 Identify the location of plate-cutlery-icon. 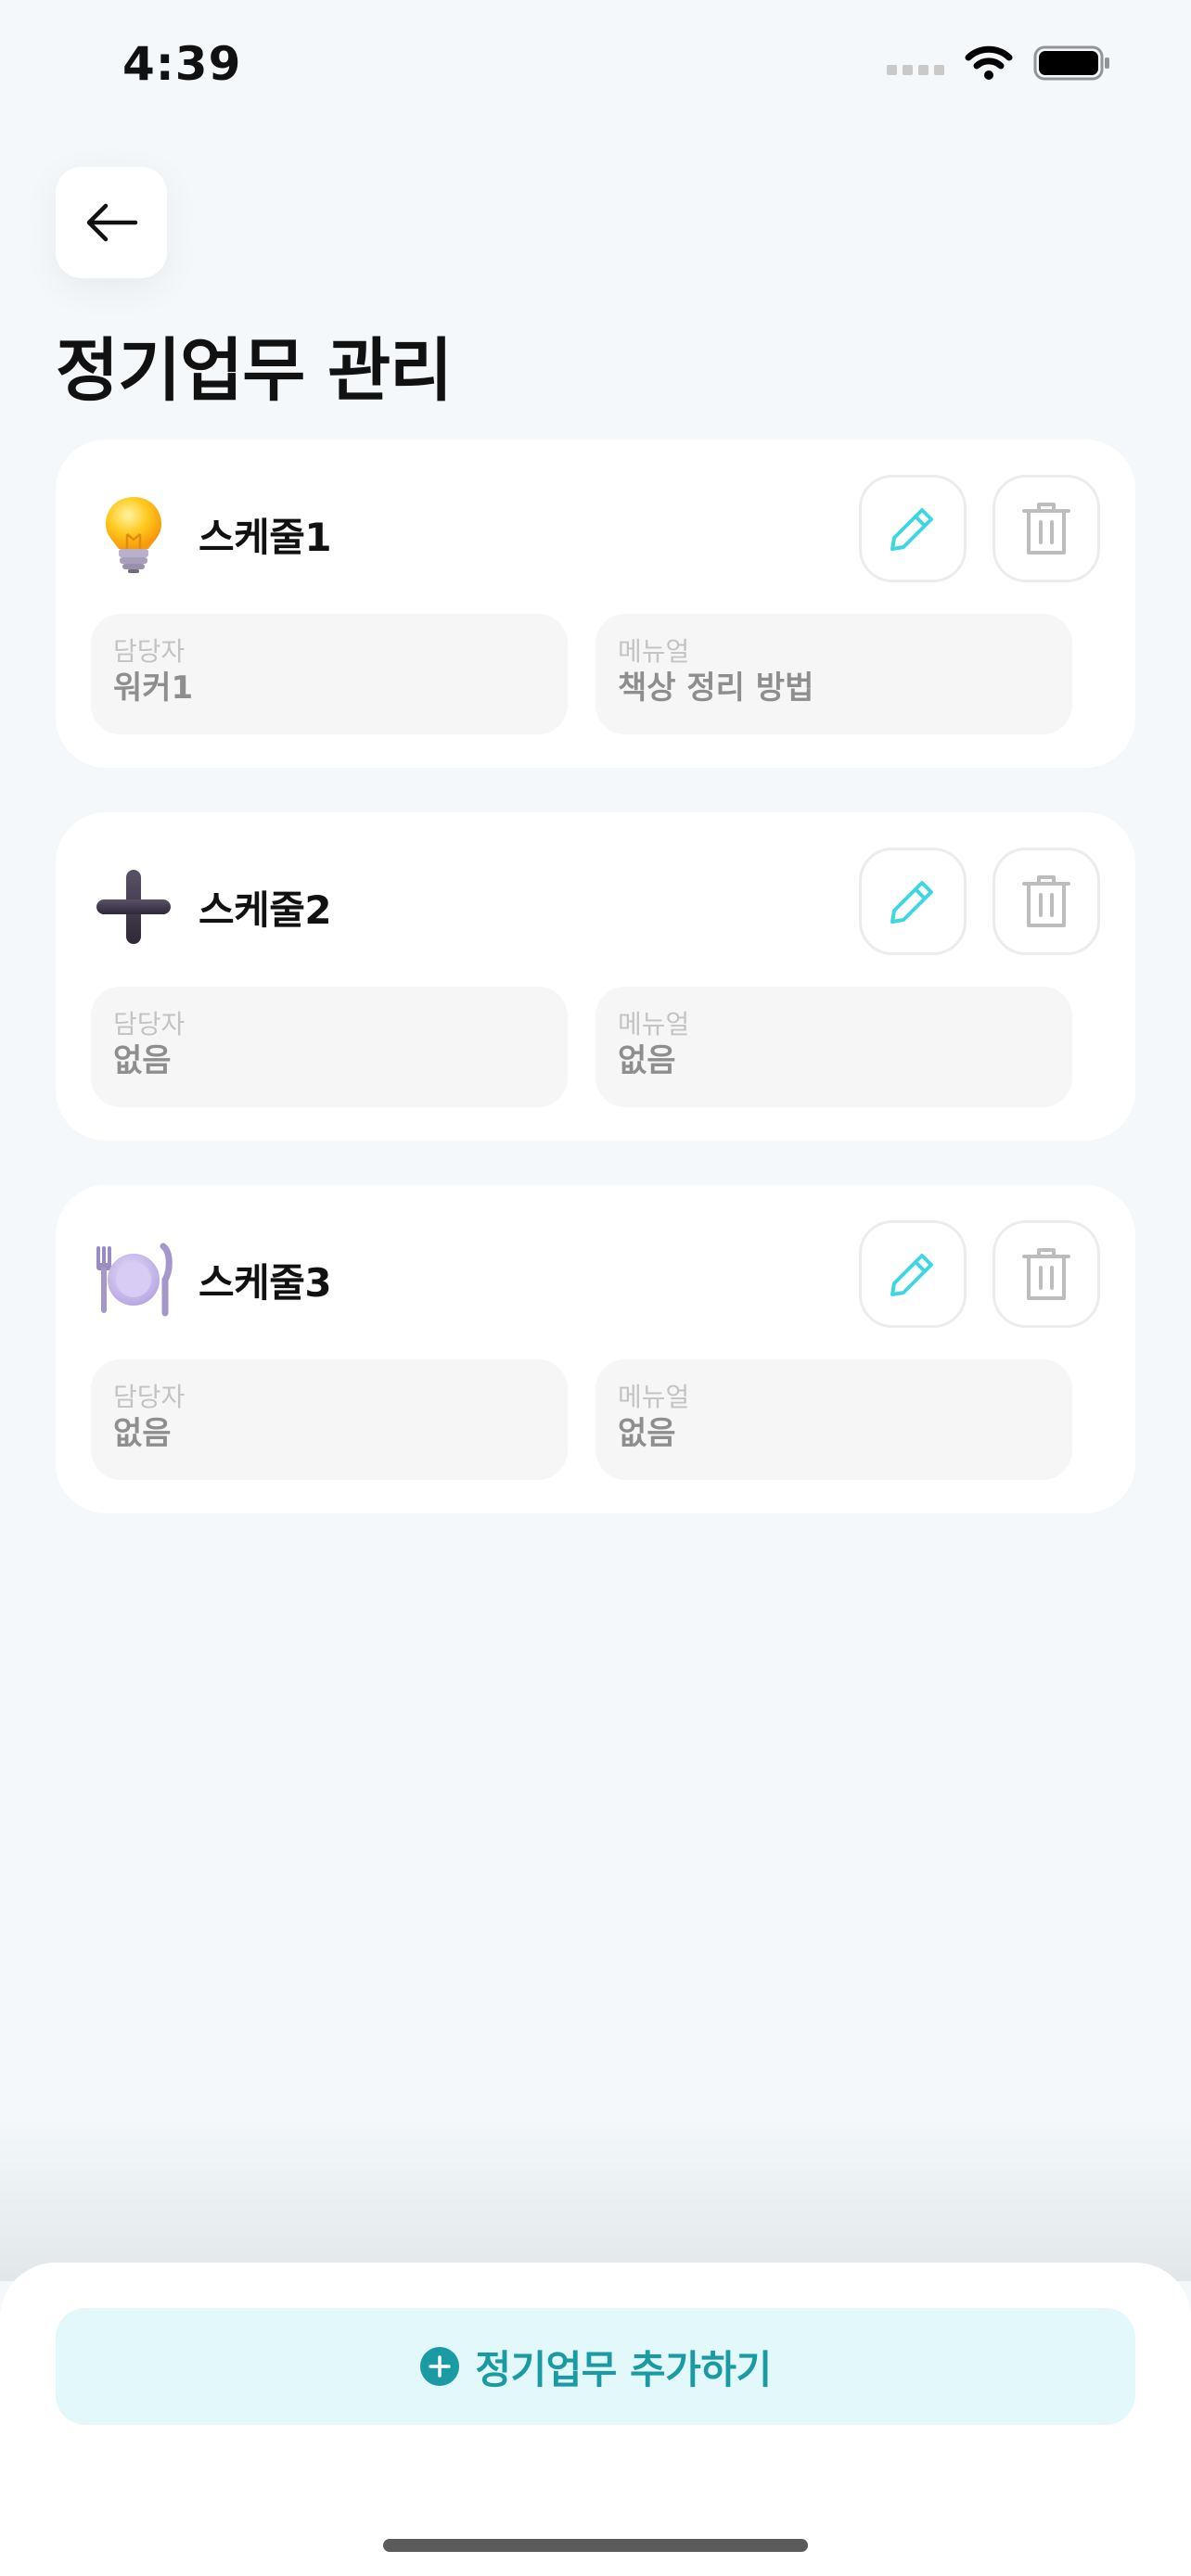
(133, 1279).